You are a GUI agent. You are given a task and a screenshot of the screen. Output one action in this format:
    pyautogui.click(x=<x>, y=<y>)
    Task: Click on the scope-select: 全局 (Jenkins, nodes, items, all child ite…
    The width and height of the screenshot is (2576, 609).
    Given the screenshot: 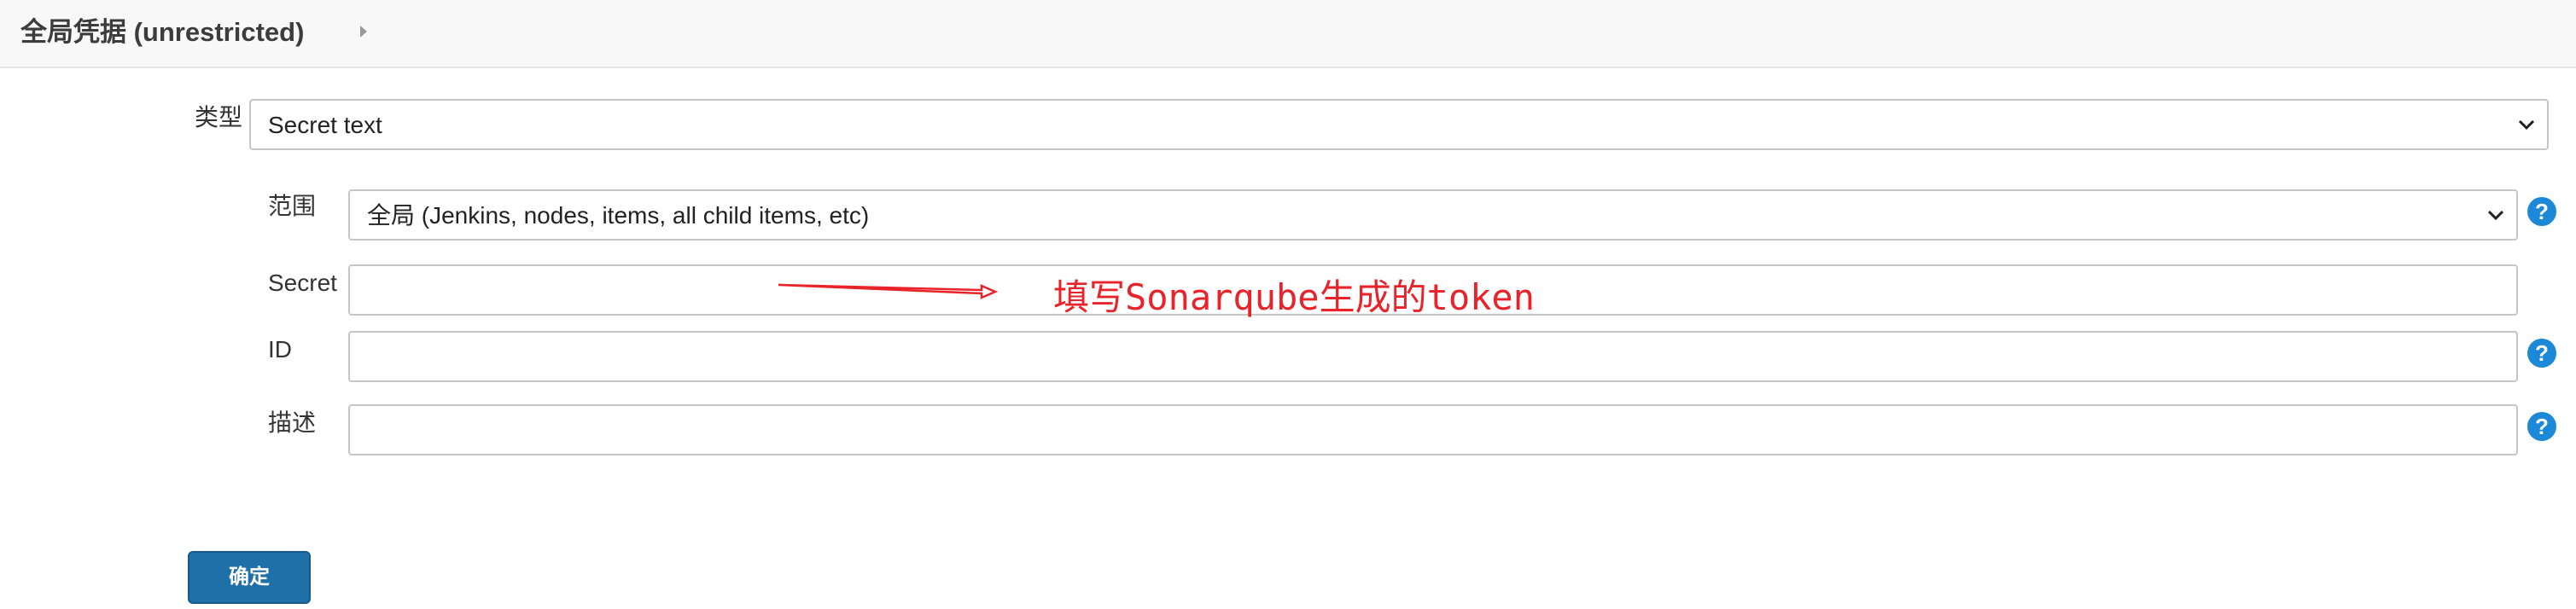 What is the action you would take?
    pyautogui.click(x=1433, y=215)
    